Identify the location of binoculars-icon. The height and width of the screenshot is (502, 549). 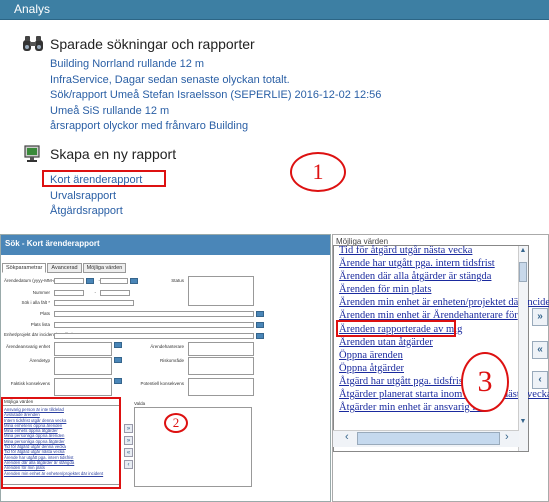
(33, 43).